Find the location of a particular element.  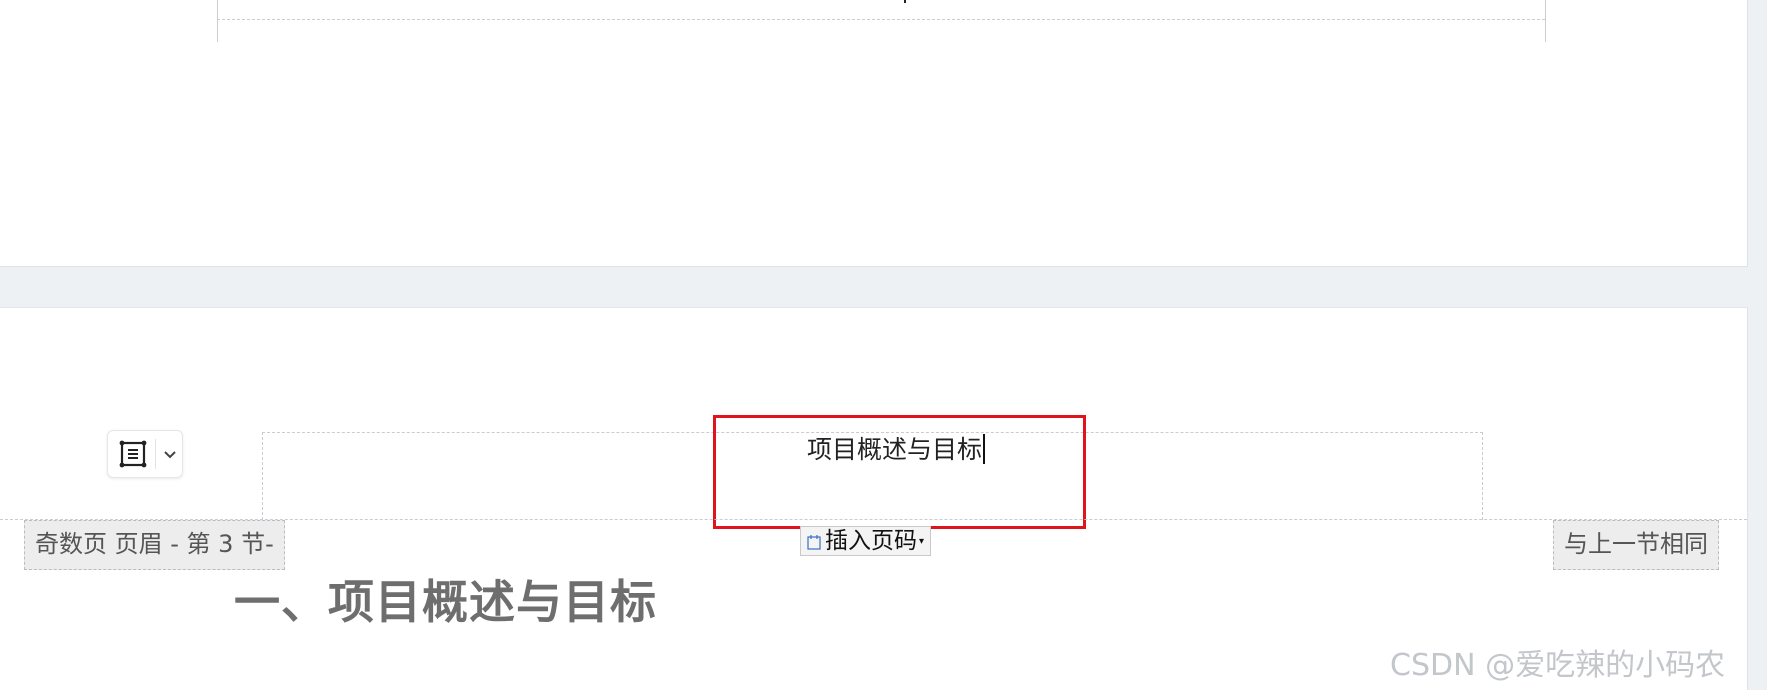

watermark: CSDN @爱吃辣的小码农 is located at coordinates (1558, 665).